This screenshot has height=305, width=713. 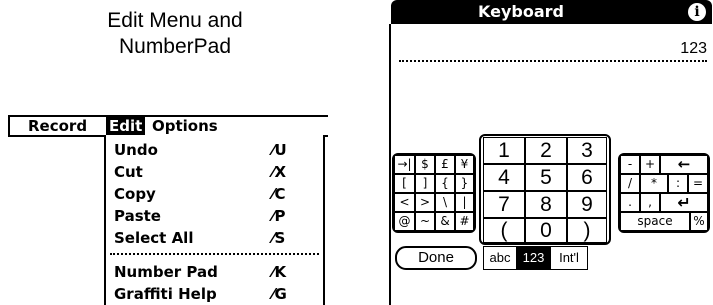 What do you see at coordinates (587, 204) in the screenshot?
I see `numpad-key-9: 9` at bounding box center [587, 204].